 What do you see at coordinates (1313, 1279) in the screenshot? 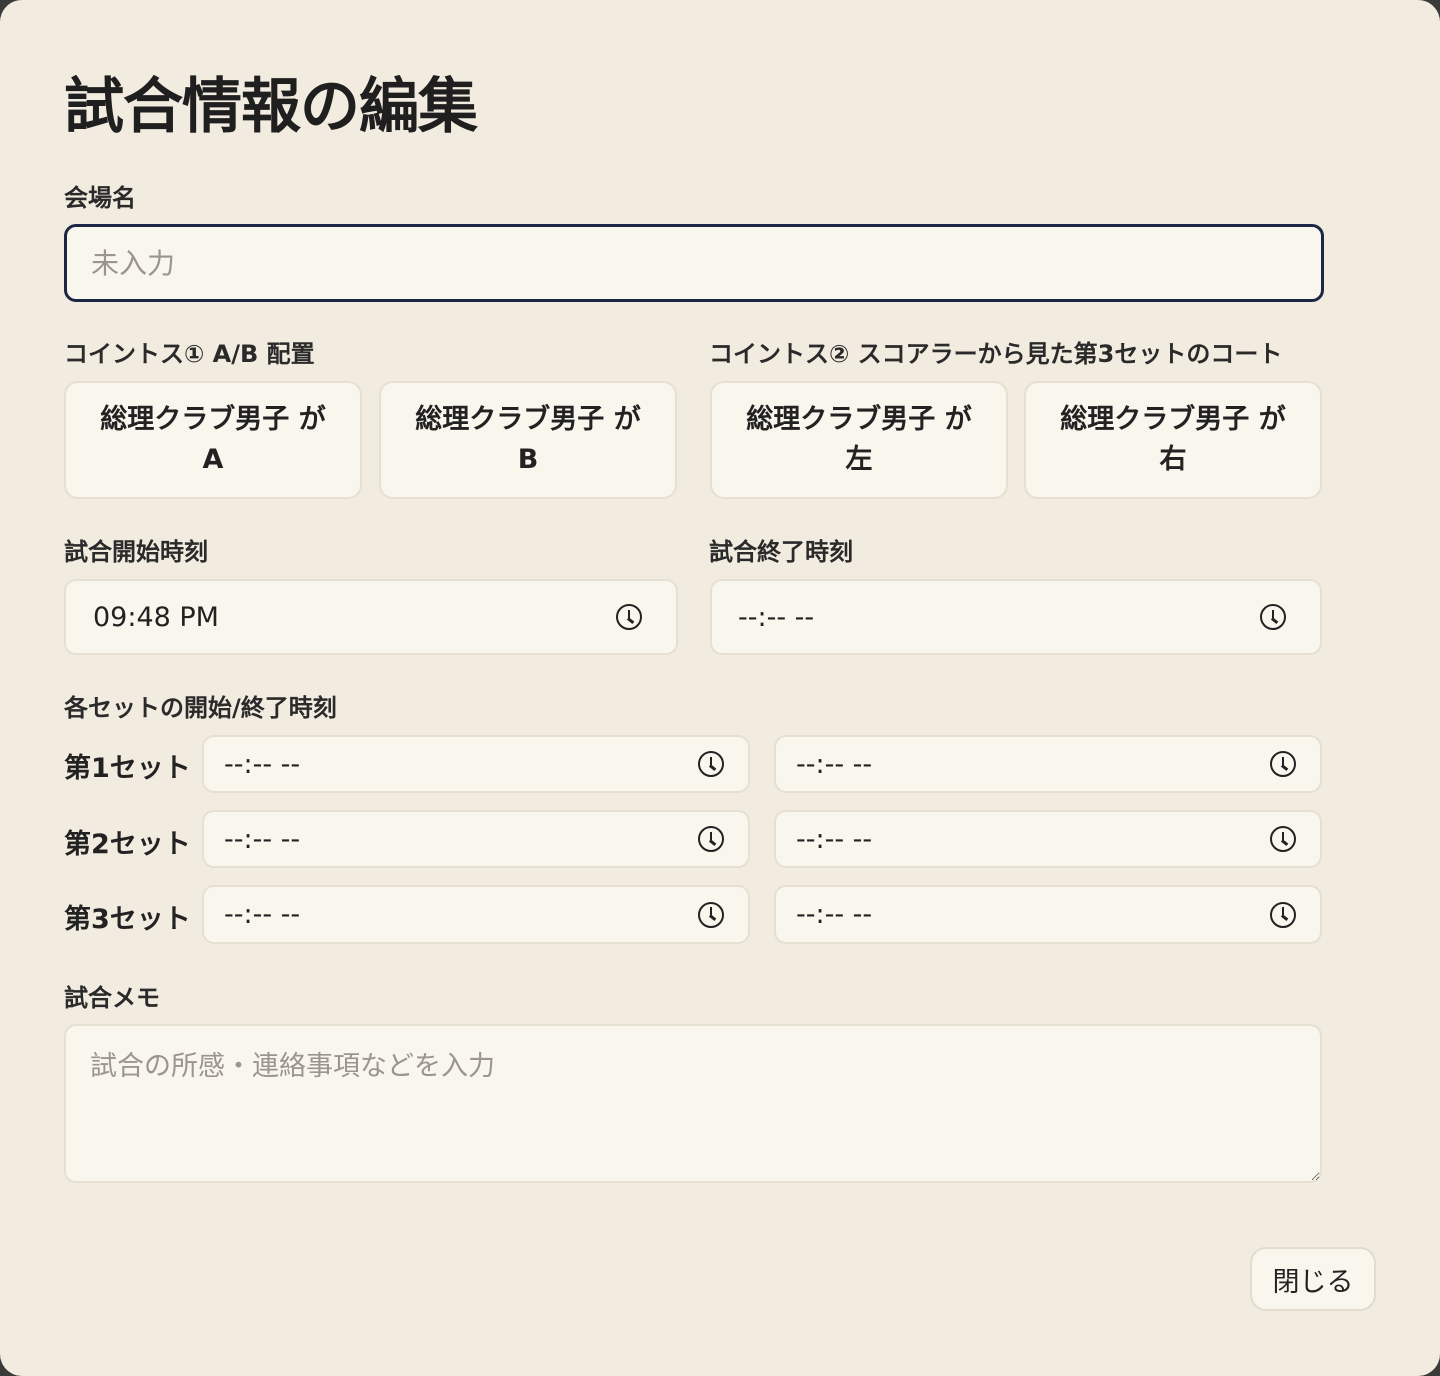
I see `close-button: 閉じる` at bounding box center [1313, 1279].